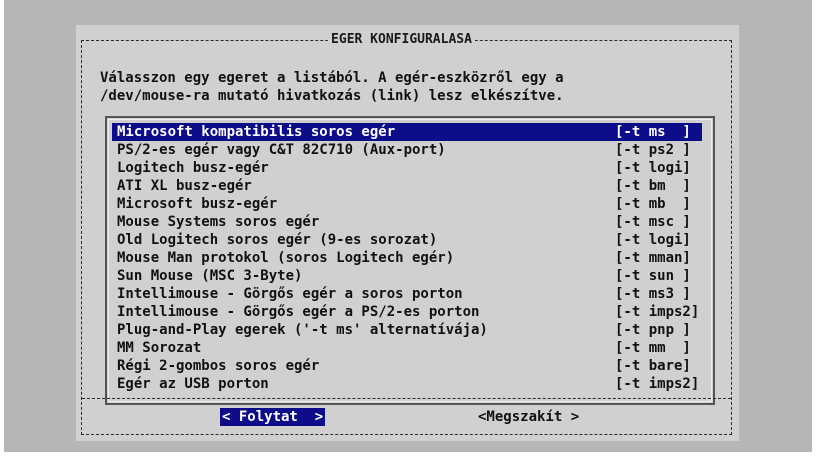  What do you see at coordinates (273, 417) in the screenshot?
I see `continue-button: < Folytat >` at bounding box center [273, 417].